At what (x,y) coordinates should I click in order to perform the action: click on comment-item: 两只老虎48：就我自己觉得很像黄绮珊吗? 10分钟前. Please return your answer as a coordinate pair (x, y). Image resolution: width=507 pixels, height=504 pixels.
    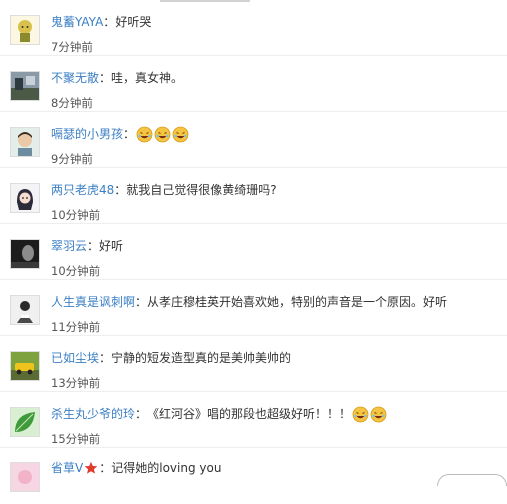
    Looking at the image, I should click on (253, 196).